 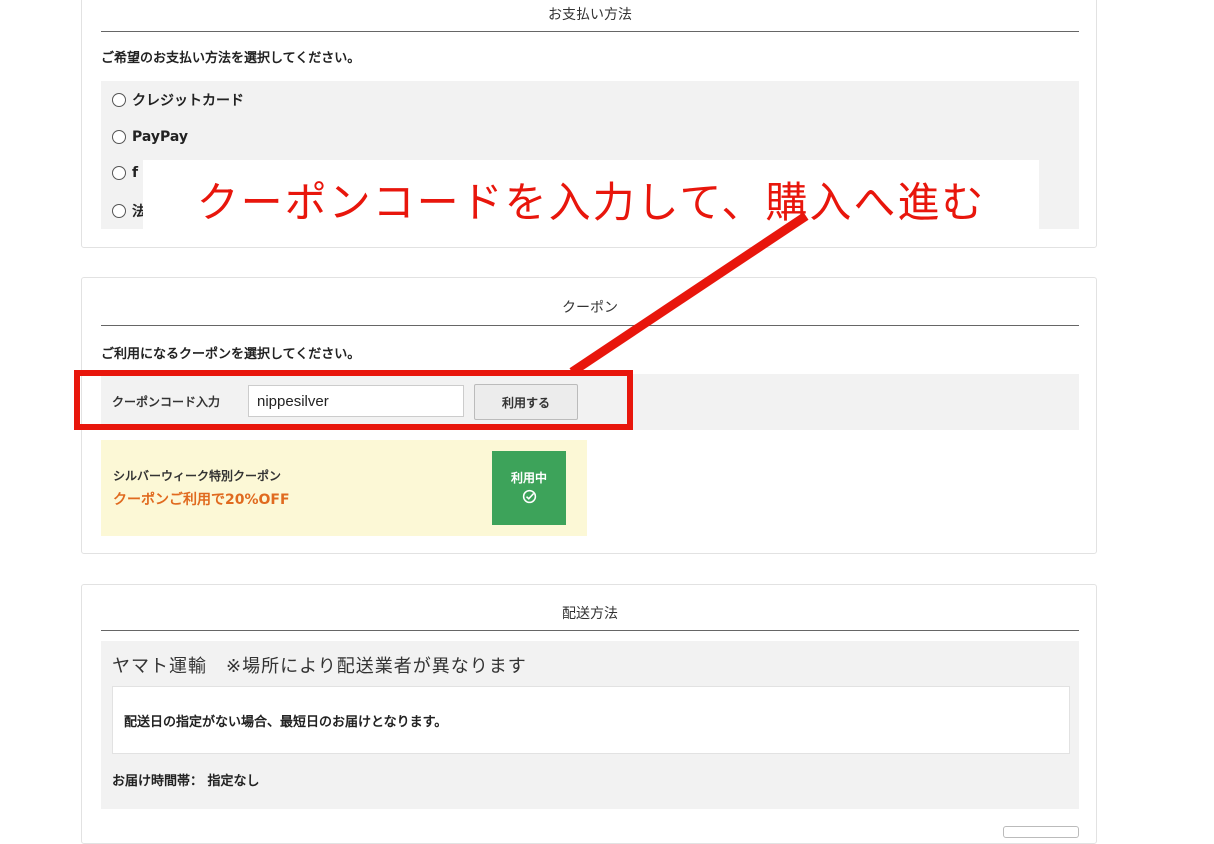 I want to click on coupon-card: シルバーウィーク特別クーポン クーポンご利用で20%OFF 利用中, so click(x=344, y=488).